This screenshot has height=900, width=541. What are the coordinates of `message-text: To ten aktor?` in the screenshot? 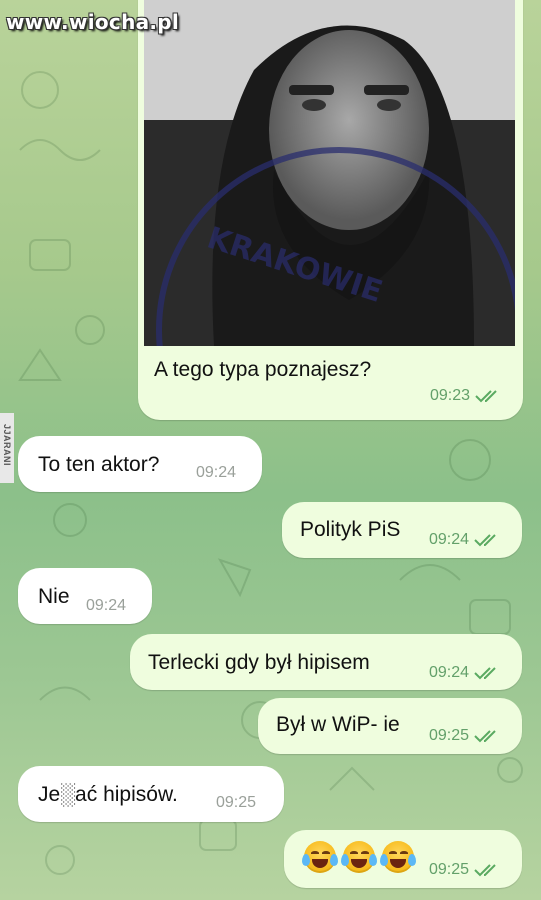 It's located at (99, 464).